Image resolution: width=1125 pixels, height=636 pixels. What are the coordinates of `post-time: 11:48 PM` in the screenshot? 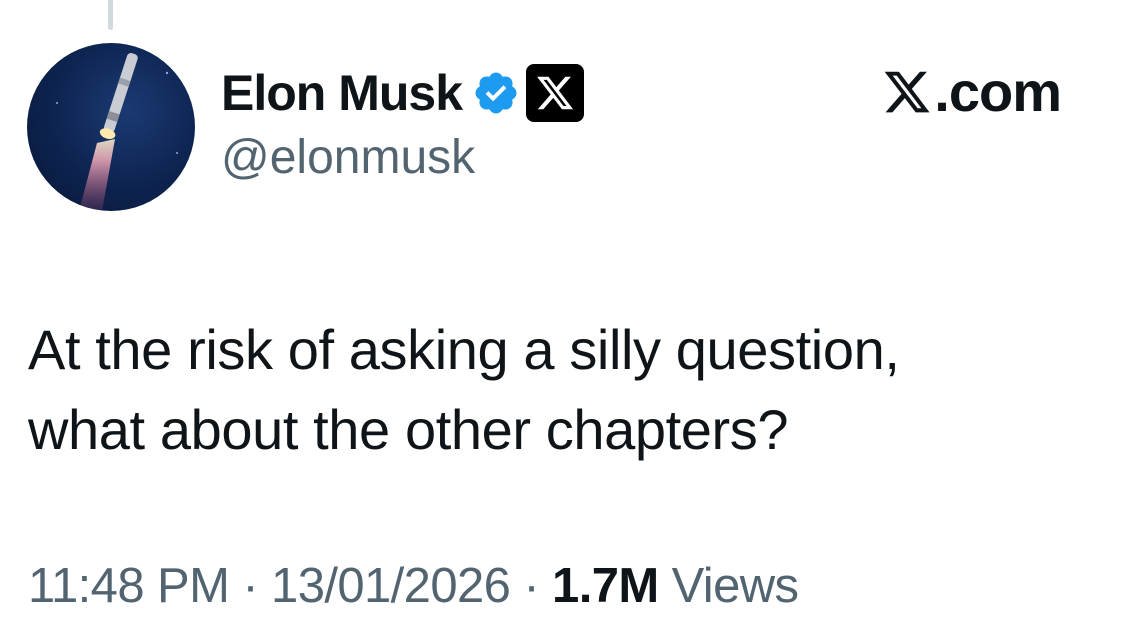 It's located at (129, 586).